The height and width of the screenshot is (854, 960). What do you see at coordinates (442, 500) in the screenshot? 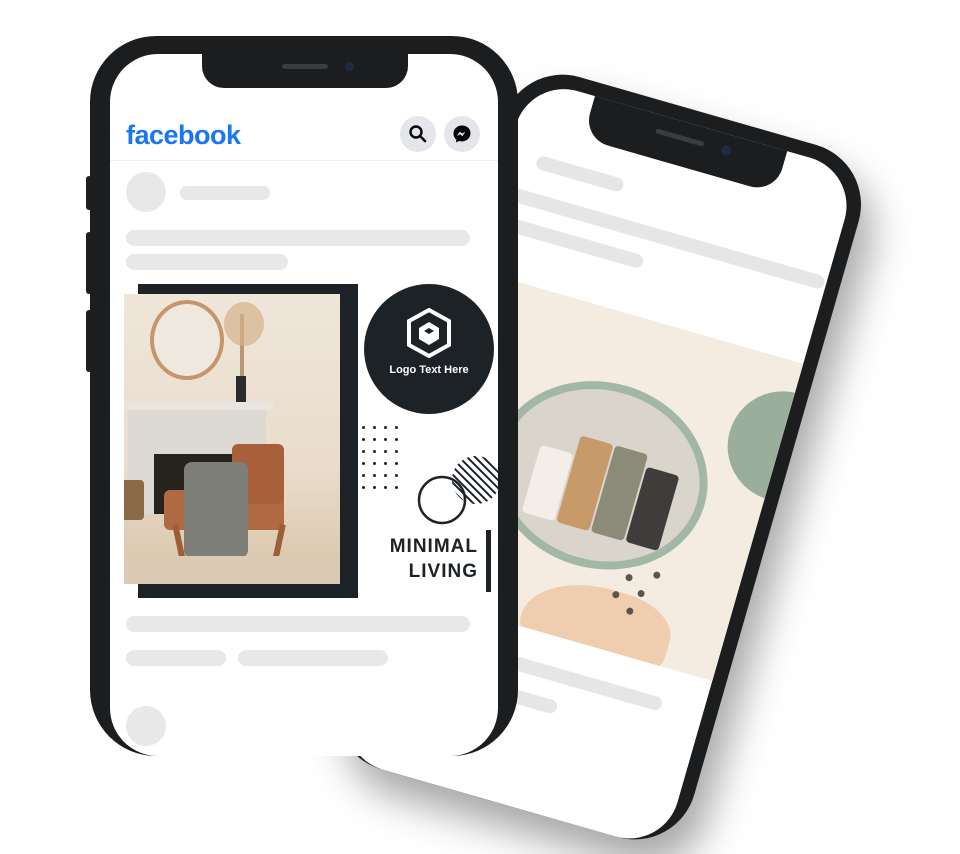
I see `decor-outline-circle` at bounding box center [442, 500].